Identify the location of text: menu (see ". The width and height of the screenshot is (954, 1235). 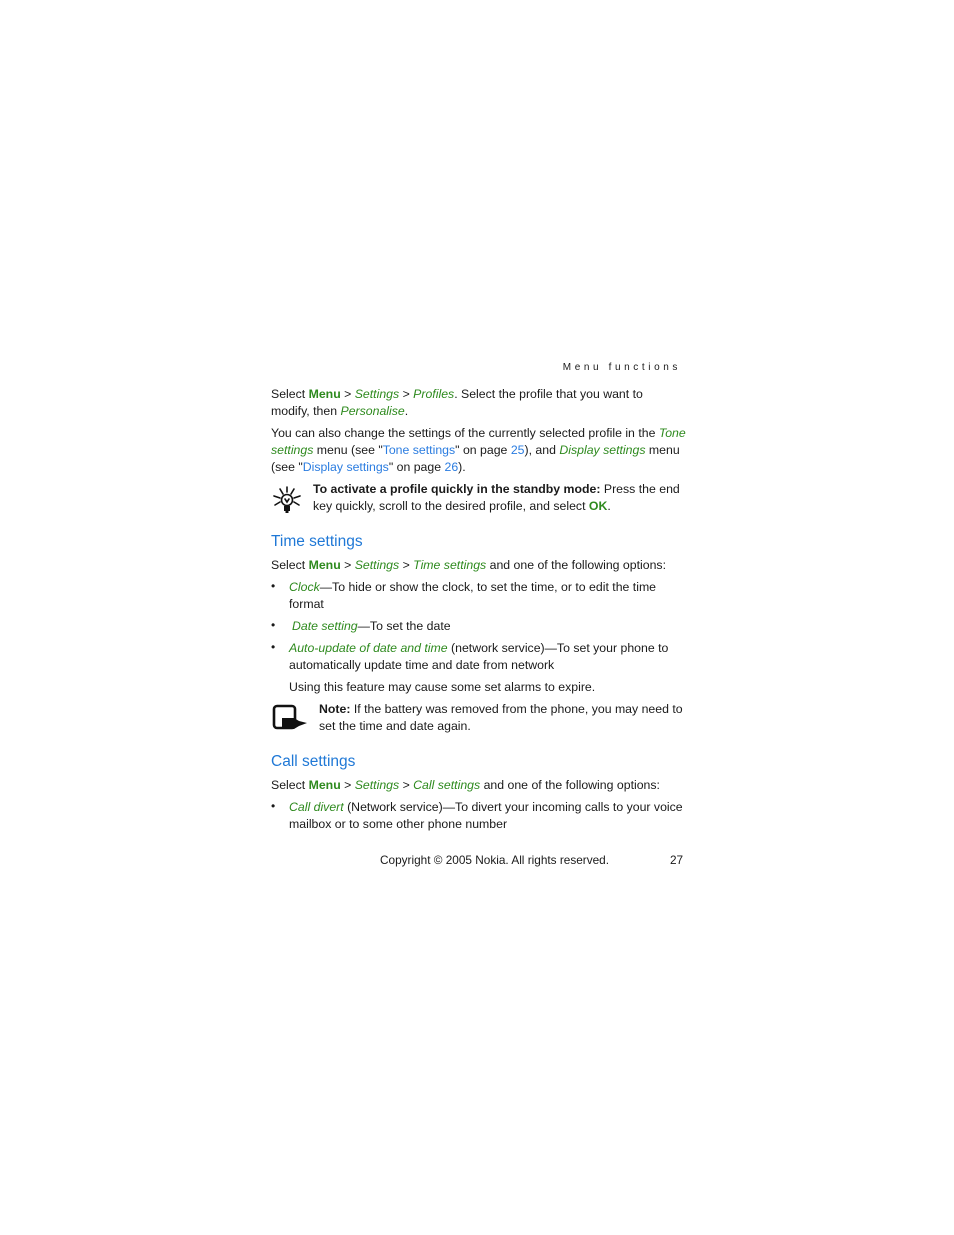
(348, 450).